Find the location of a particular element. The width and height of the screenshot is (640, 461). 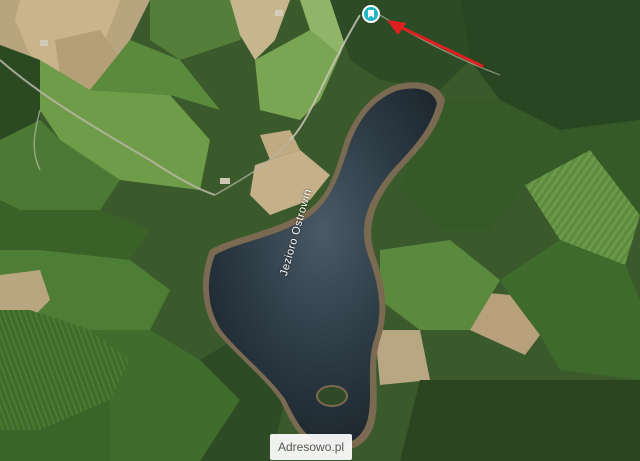

watermark-text: Adresowo.pl is located at coordinates (311, 447).